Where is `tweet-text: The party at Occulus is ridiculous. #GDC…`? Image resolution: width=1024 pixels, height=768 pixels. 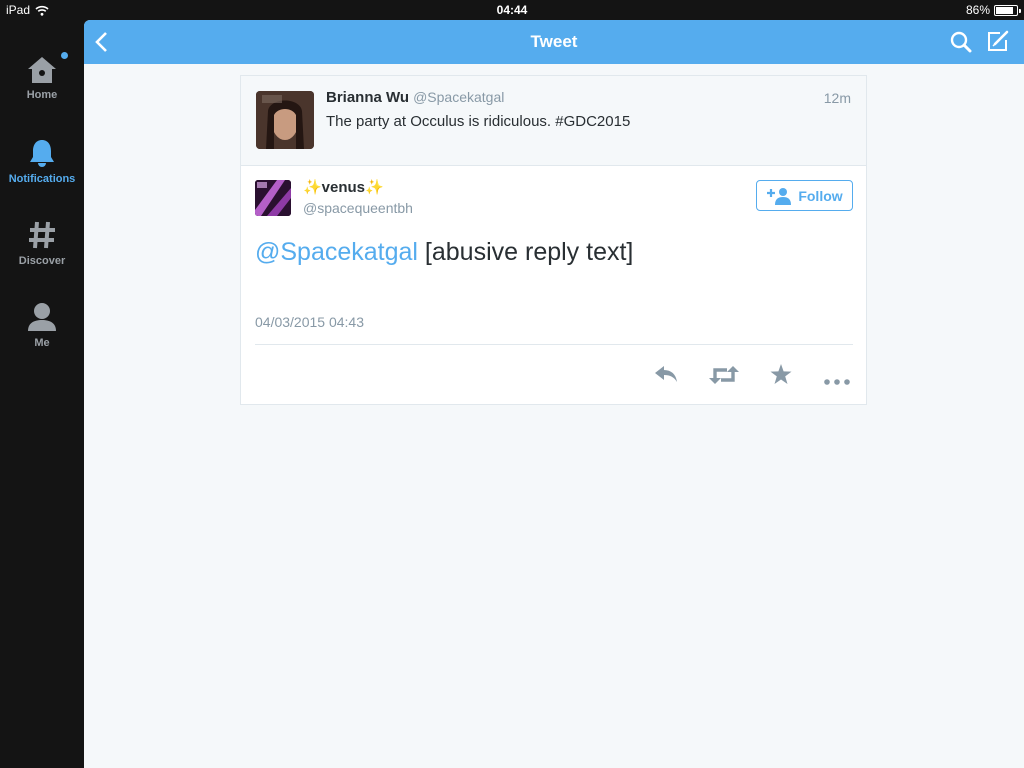
tweet-text: The party at Occulus is ridiculous. #GDC… is located at coordinates (478, 121).